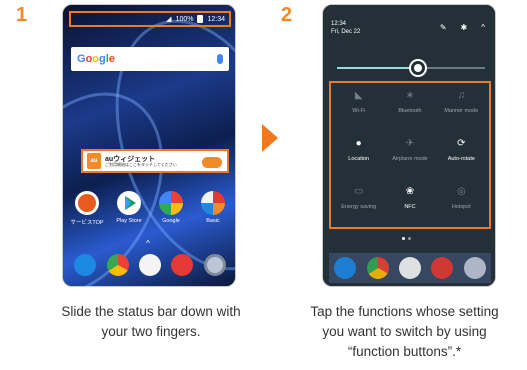 The image size is (527, 370). What do you see at coordinates (359, 111) in the screenshot?
I see `tile-label: Wi-Fi` at bounding box center [359, 111].